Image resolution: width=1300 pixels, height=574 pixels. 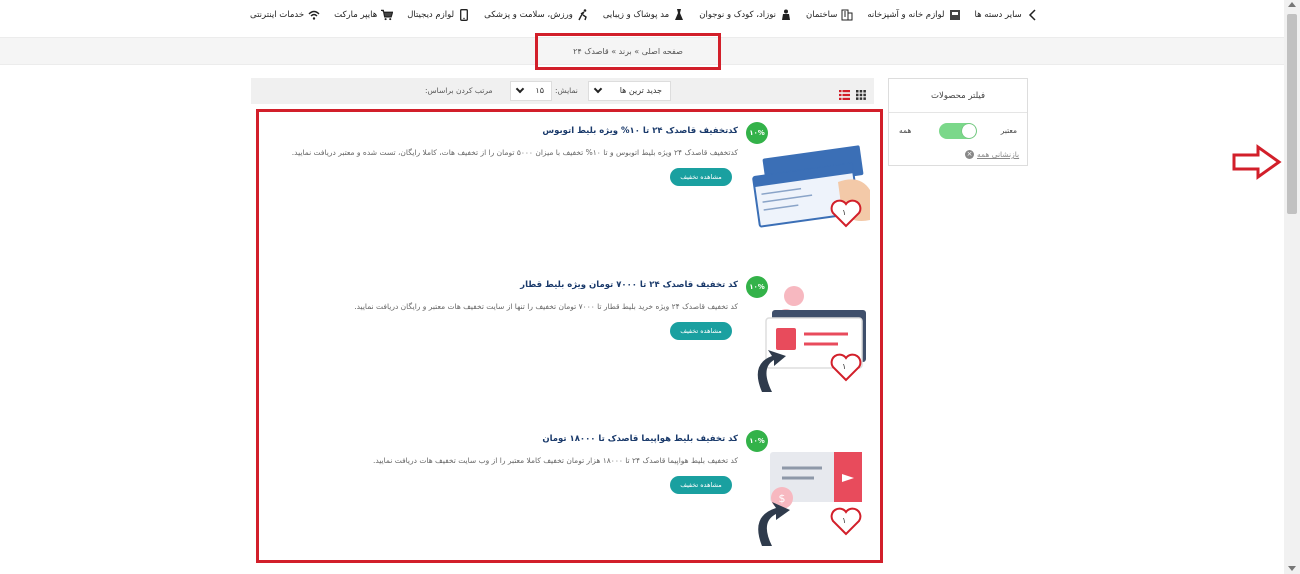 What do you see at coordinates (847, 15) in the screenshot?
I see `building-icon` at bounding box center [847, 15].